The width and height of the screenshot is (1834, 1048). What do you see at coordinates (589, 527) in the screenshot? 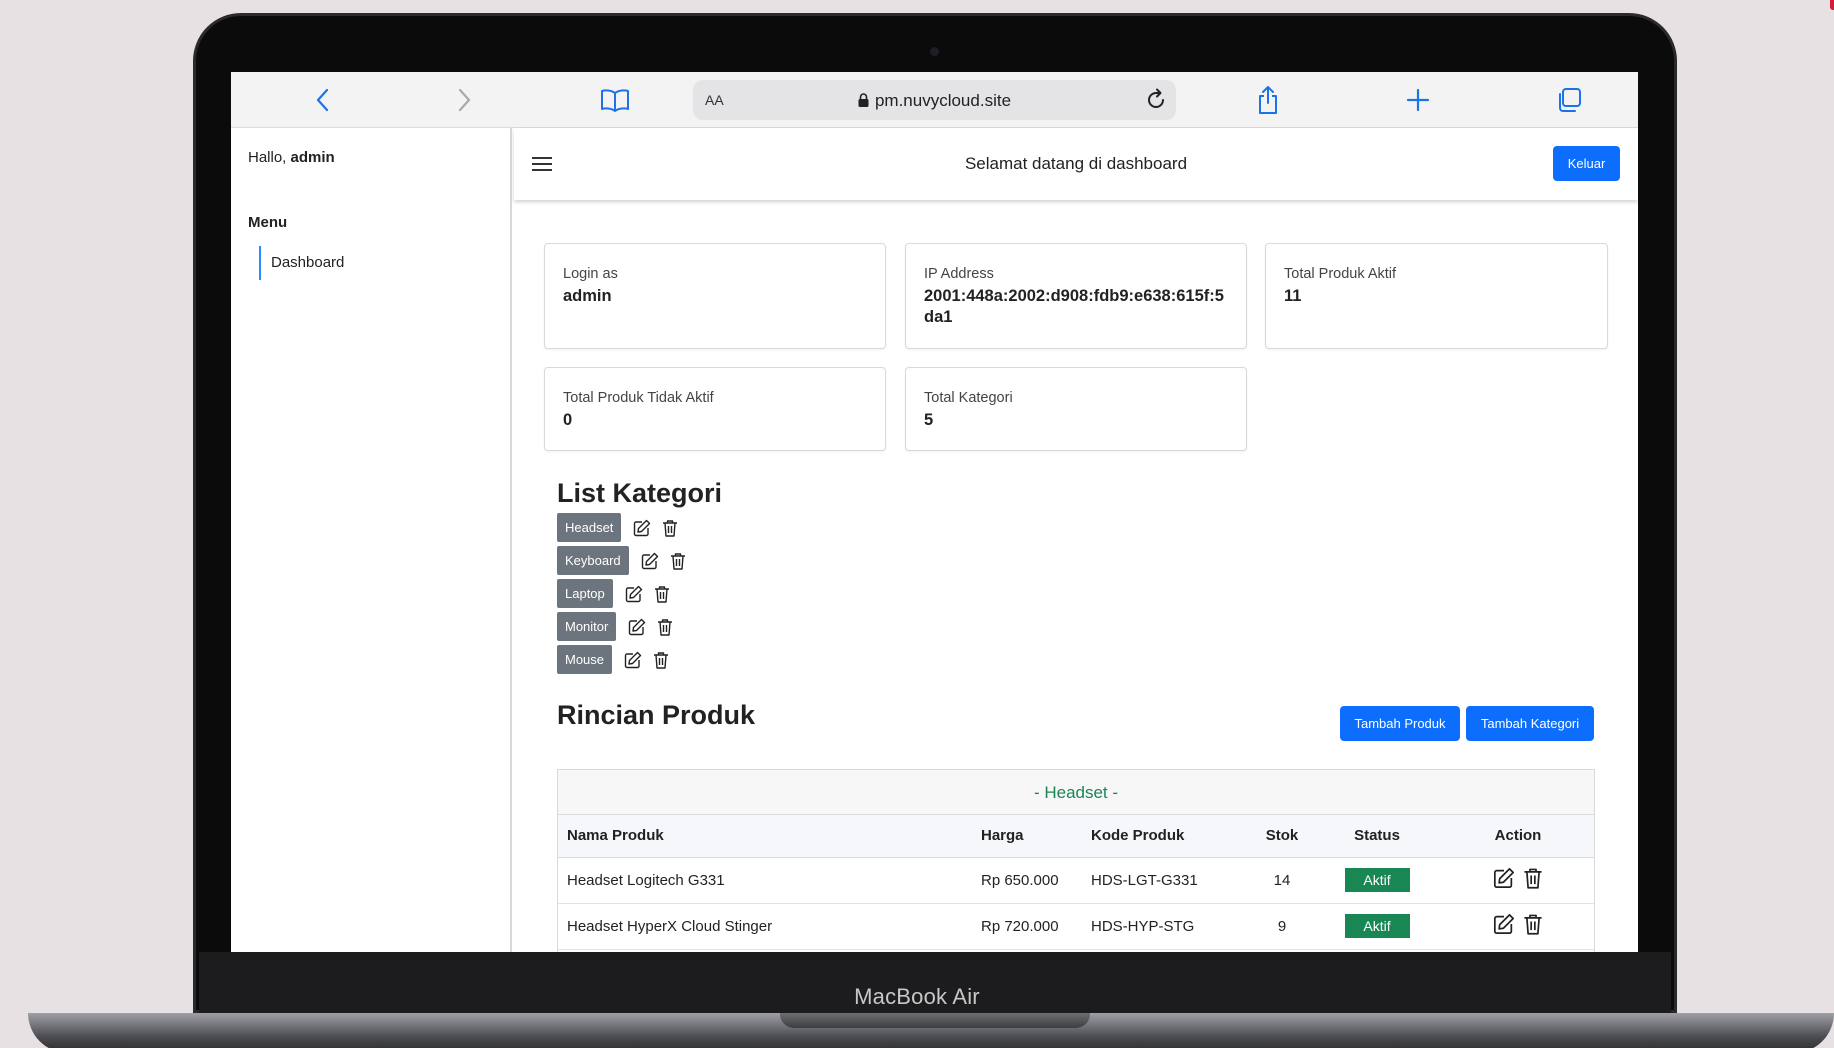
I see `category-badge: Headset` at bounding box center [589, 527].